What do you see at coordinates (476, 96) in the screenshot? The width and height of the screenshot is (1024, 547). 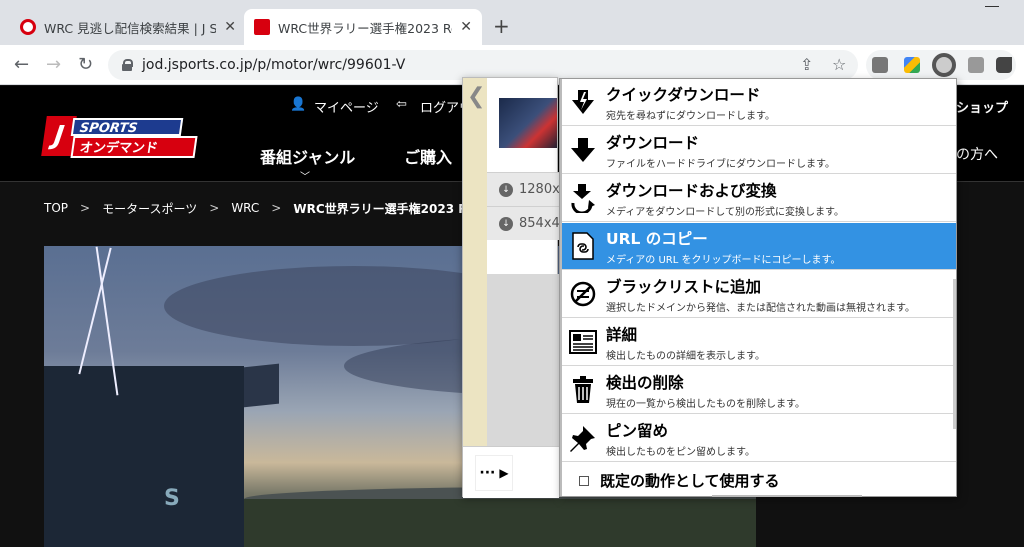 I see `back-chevron-icon: ❮` at bounding box center [476, 96].